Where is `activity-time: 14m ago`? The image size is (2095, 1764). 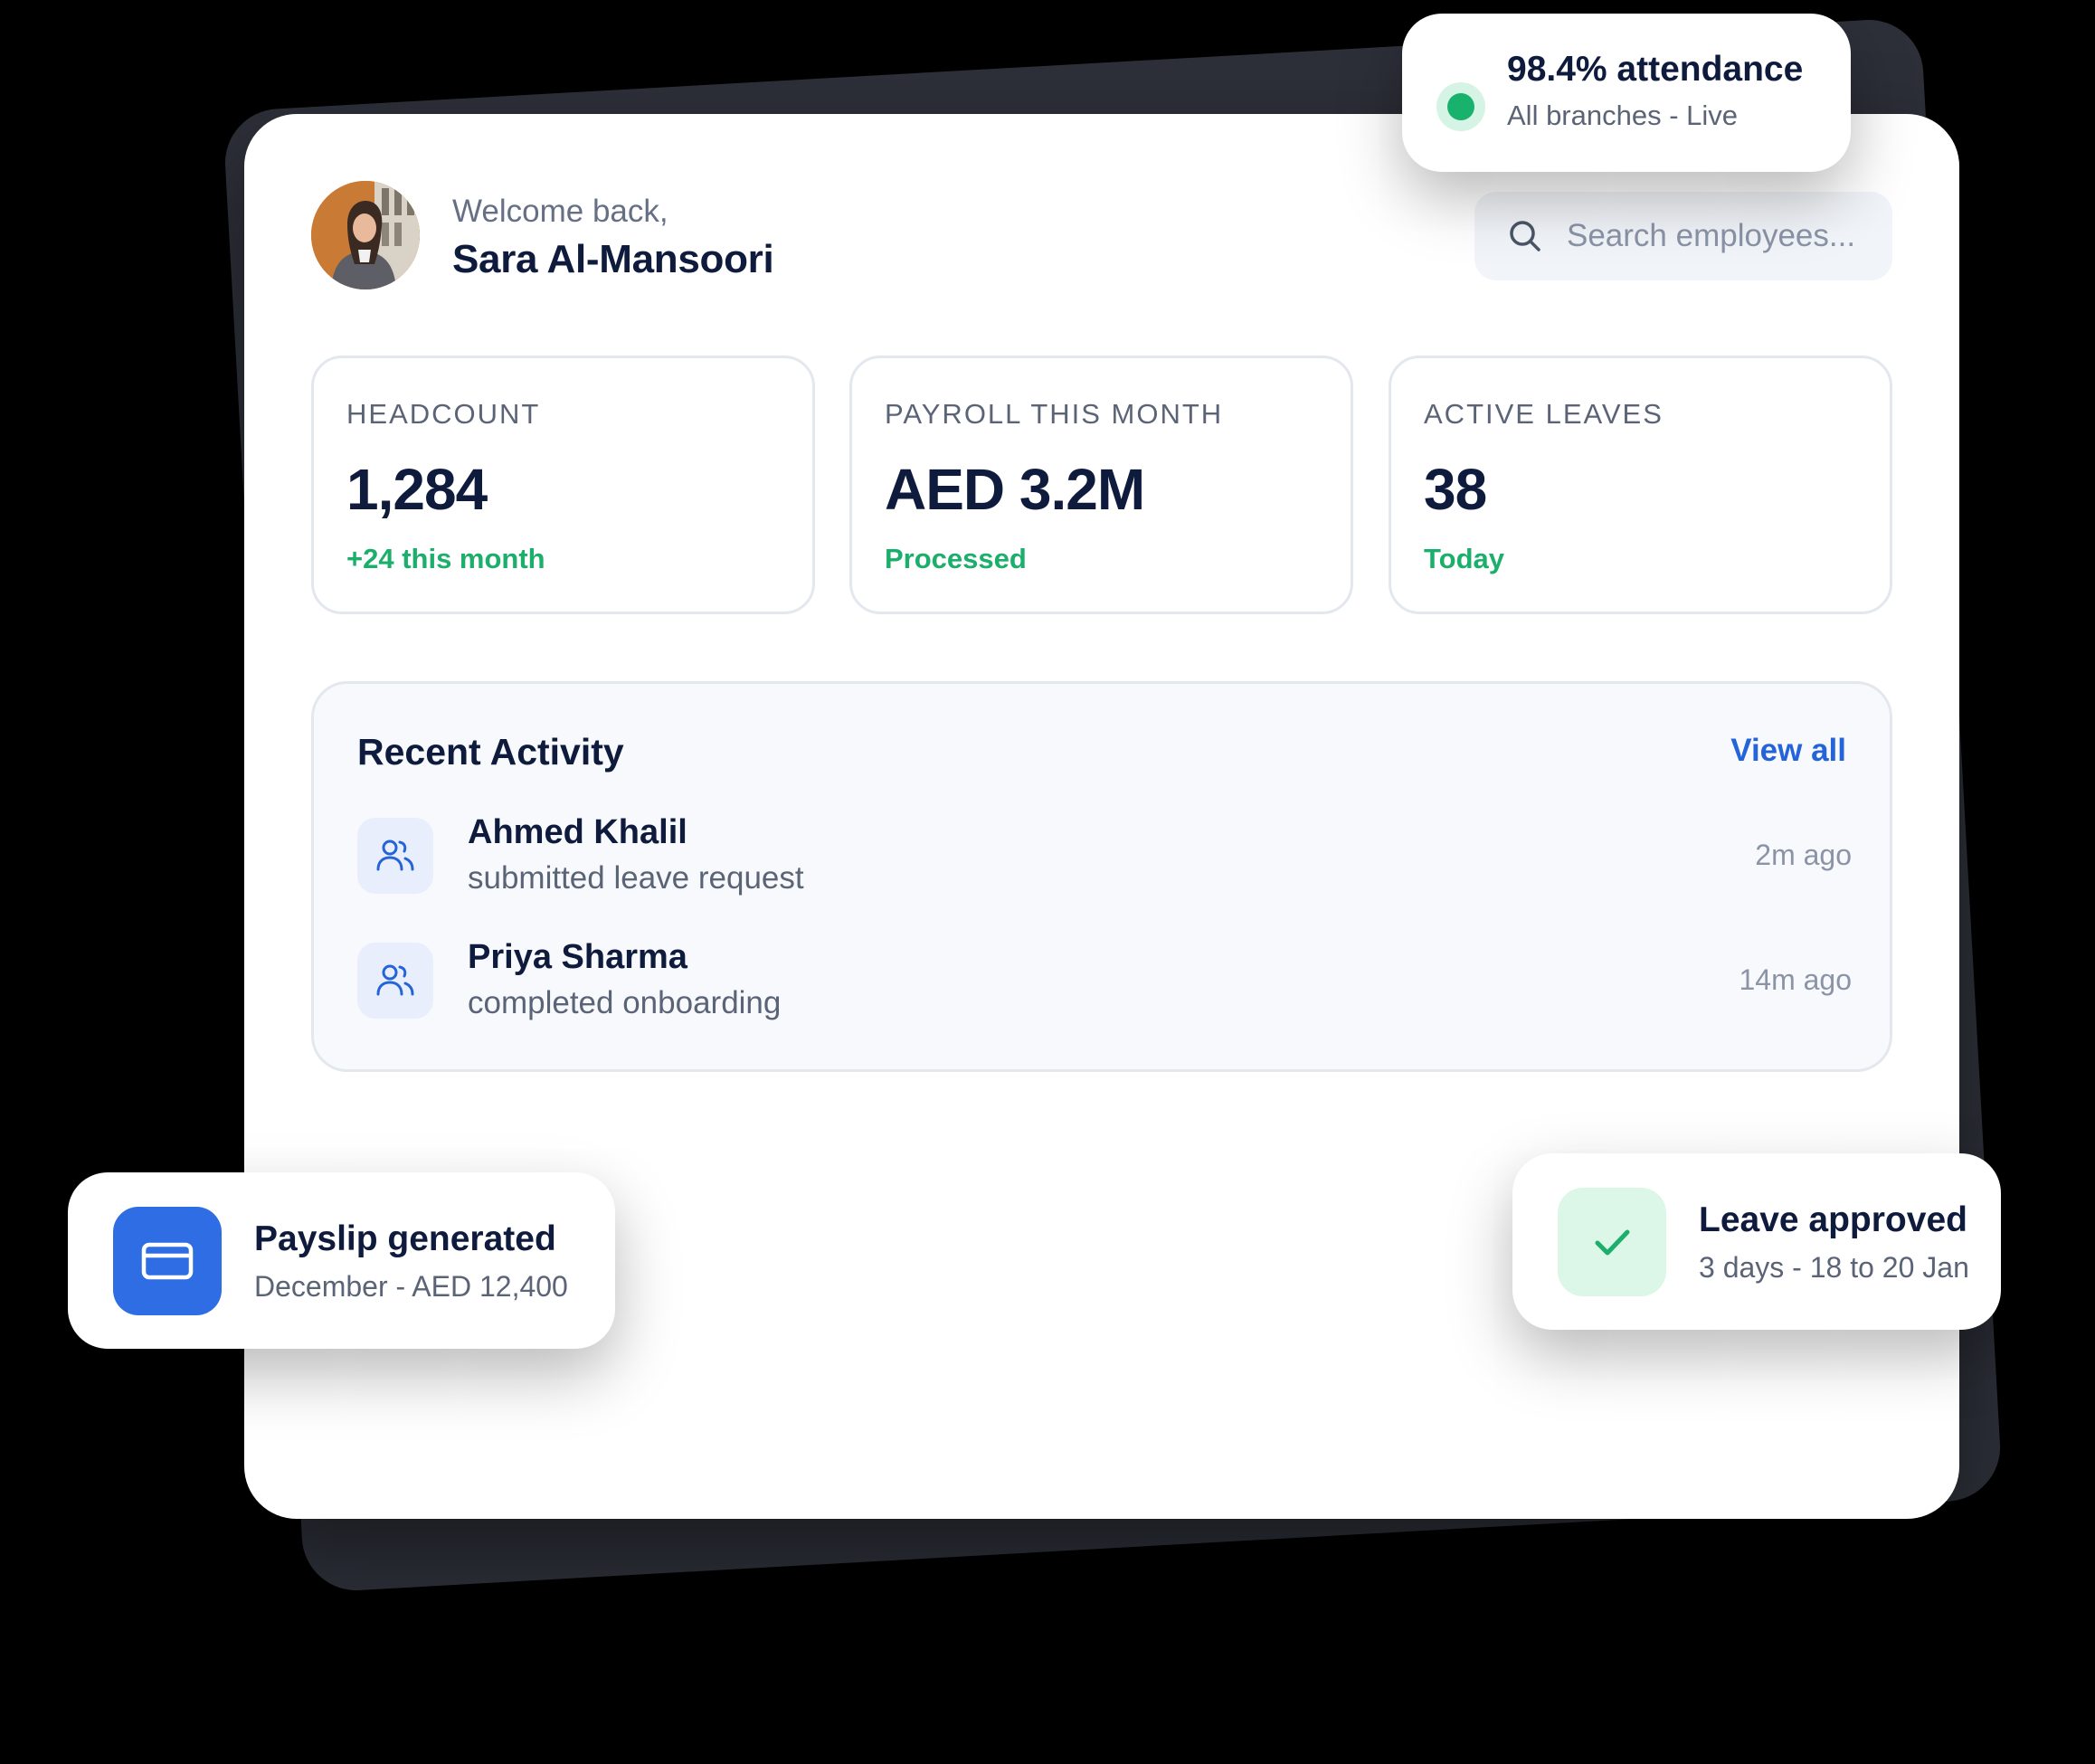 activity-time: 14m ago is located at coordinates (1795, 980).